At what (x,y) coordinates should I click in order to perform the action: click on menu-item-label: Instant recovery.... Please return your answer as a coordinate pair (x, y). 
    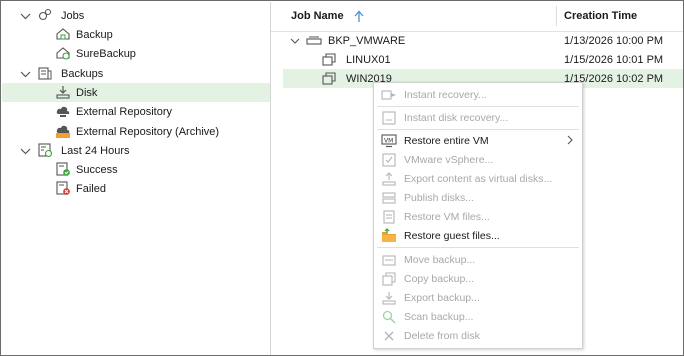
    Looking at the image, I should click on (445, 94).